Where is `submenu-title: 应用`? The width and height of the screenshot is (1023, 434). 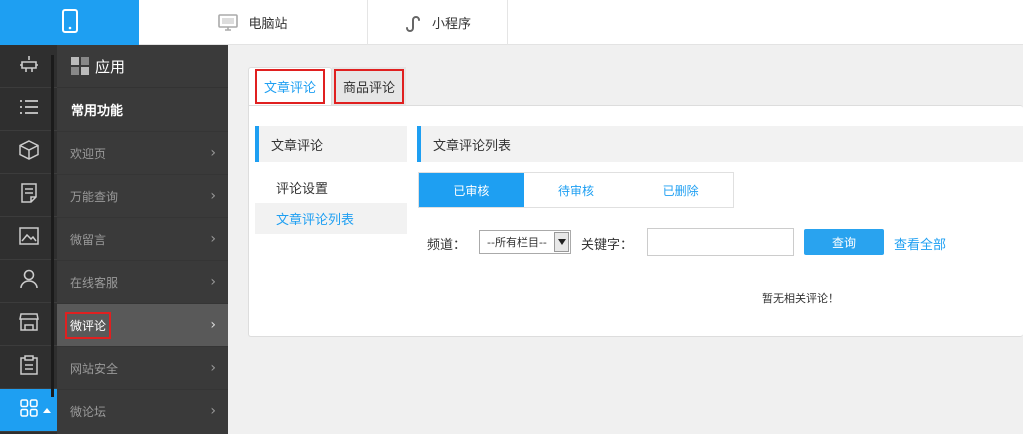
submenu-title: 应用 is located at coordinates (110, 66).